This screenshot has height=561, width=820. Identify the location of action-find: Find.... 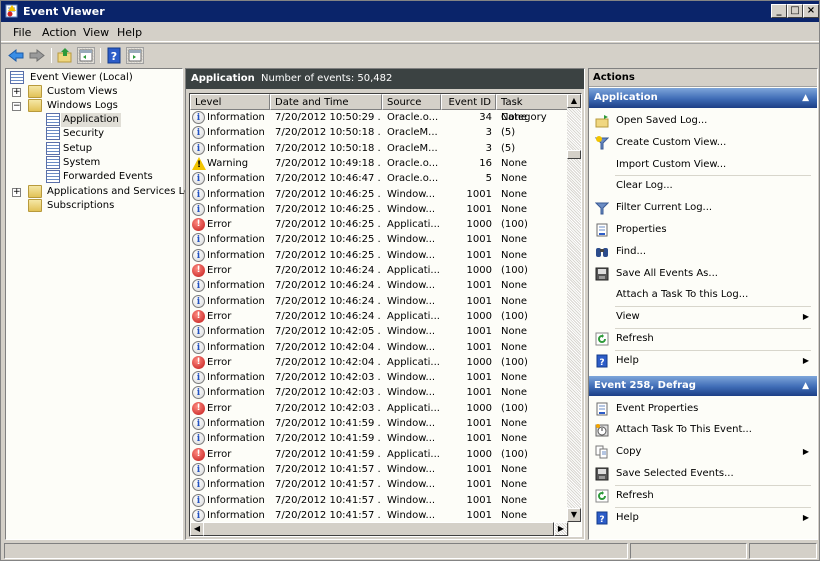
(703, 252).